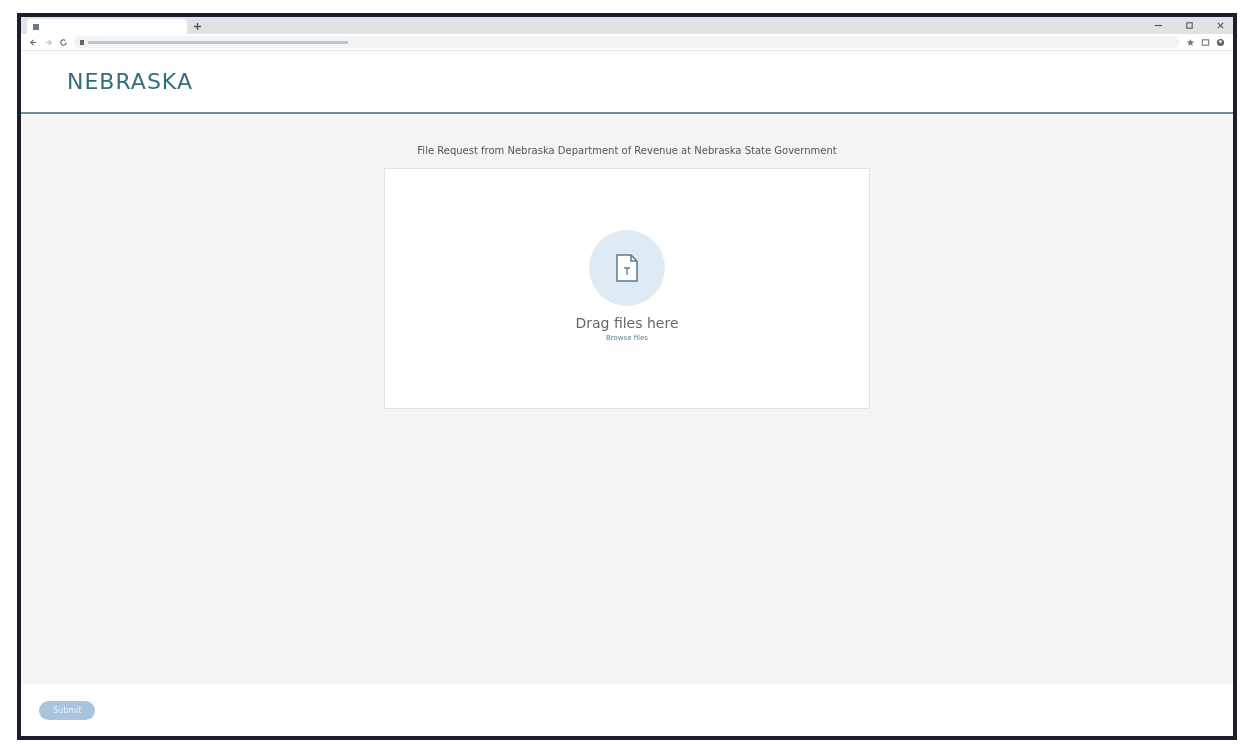 This screenshot has width=1243, height=744. I want to click on maximize-icon, so click(1189, 25).